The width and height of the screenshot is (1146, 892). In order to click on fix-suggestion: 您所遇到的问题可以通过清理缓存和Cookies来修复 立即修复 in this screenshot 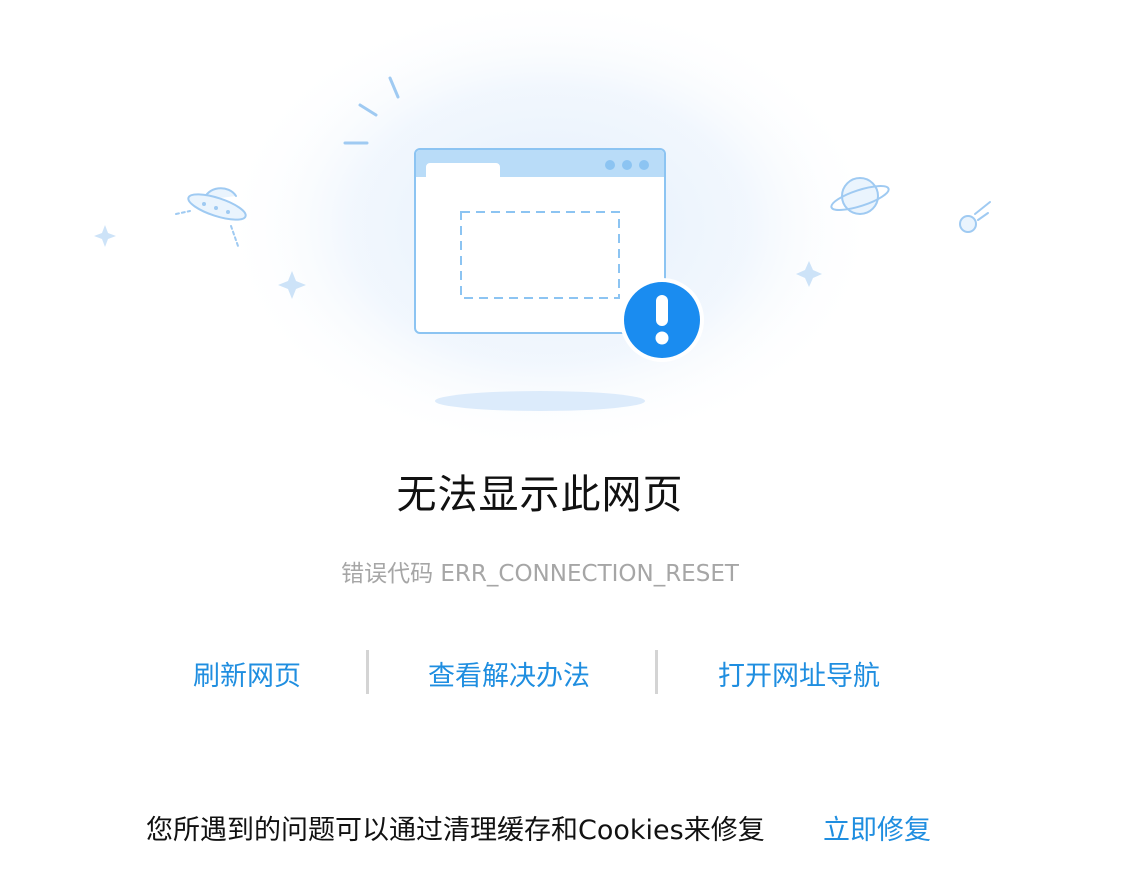, I will do `click(573, 828)`.